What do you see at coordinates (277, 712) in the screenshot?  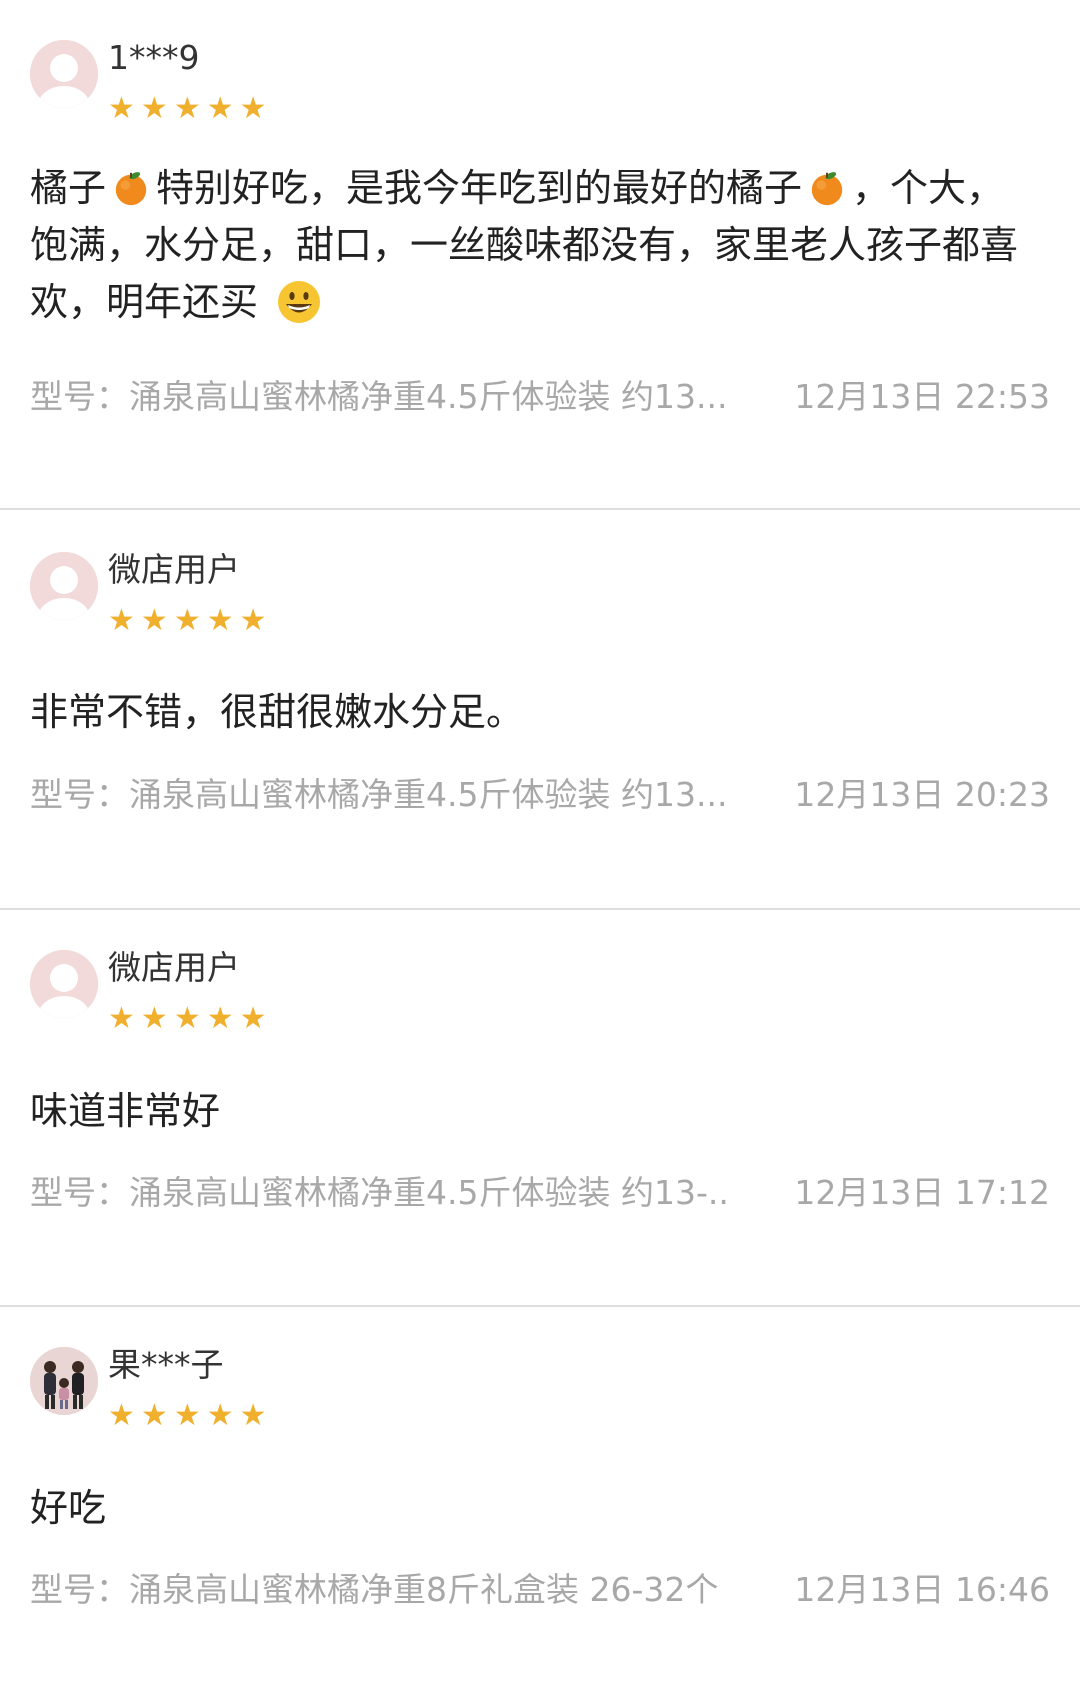 I see `review-text: 非常不错，很甜很嫩水分足。` at bounding box center [277, 712].